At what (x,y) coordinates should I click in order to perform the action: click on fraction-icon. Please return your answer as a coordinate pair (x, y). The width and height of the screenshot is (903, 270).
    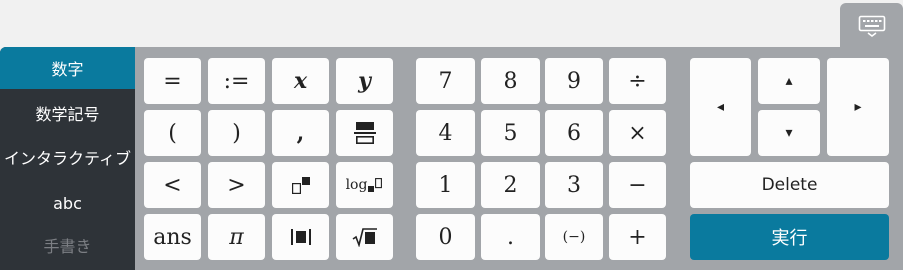
    Looking at the image, I should click on (364, 133).